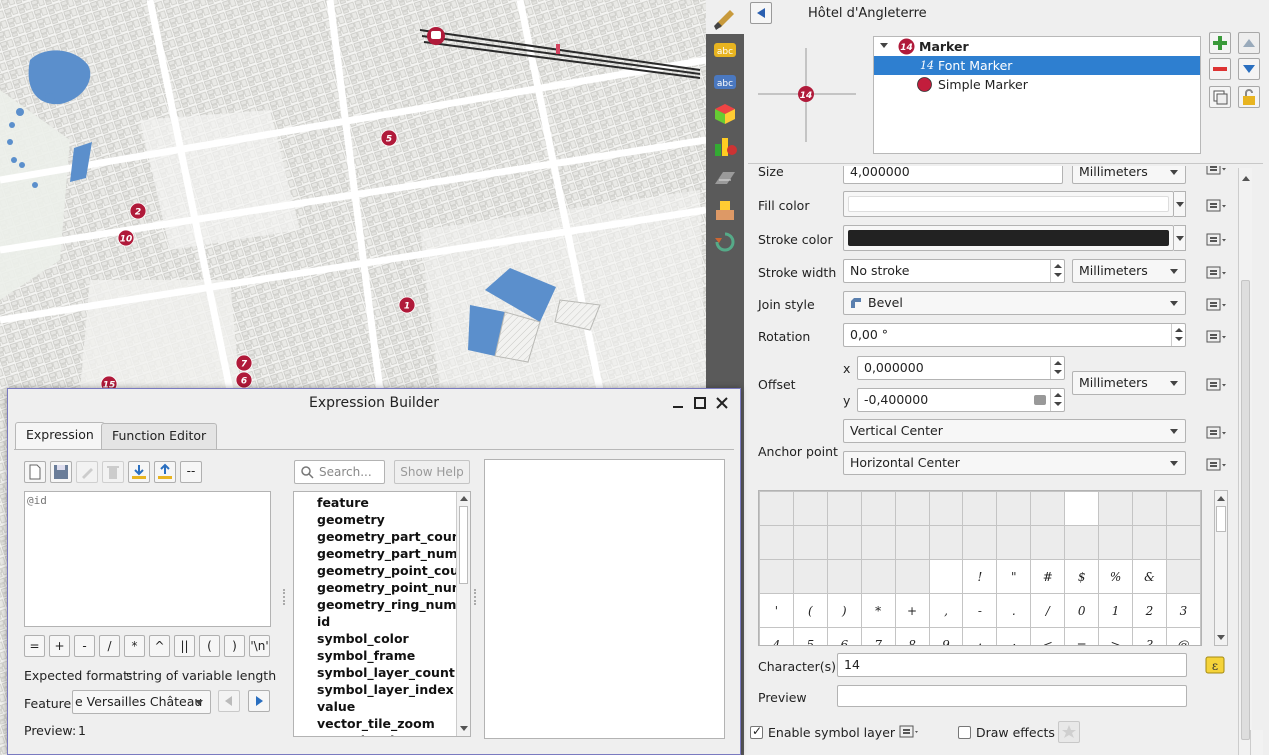 The image size is (1269, 755). Describe the element at coordinates (259, 646) in the screenshot. I see `operator-button: '\n'` at that location.